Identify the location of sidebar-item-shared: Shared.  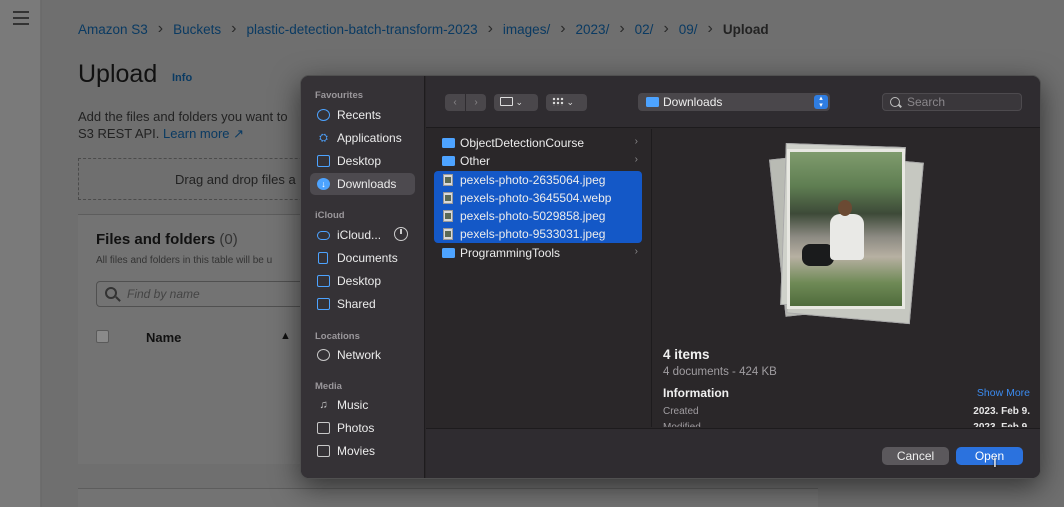
(362, 304).